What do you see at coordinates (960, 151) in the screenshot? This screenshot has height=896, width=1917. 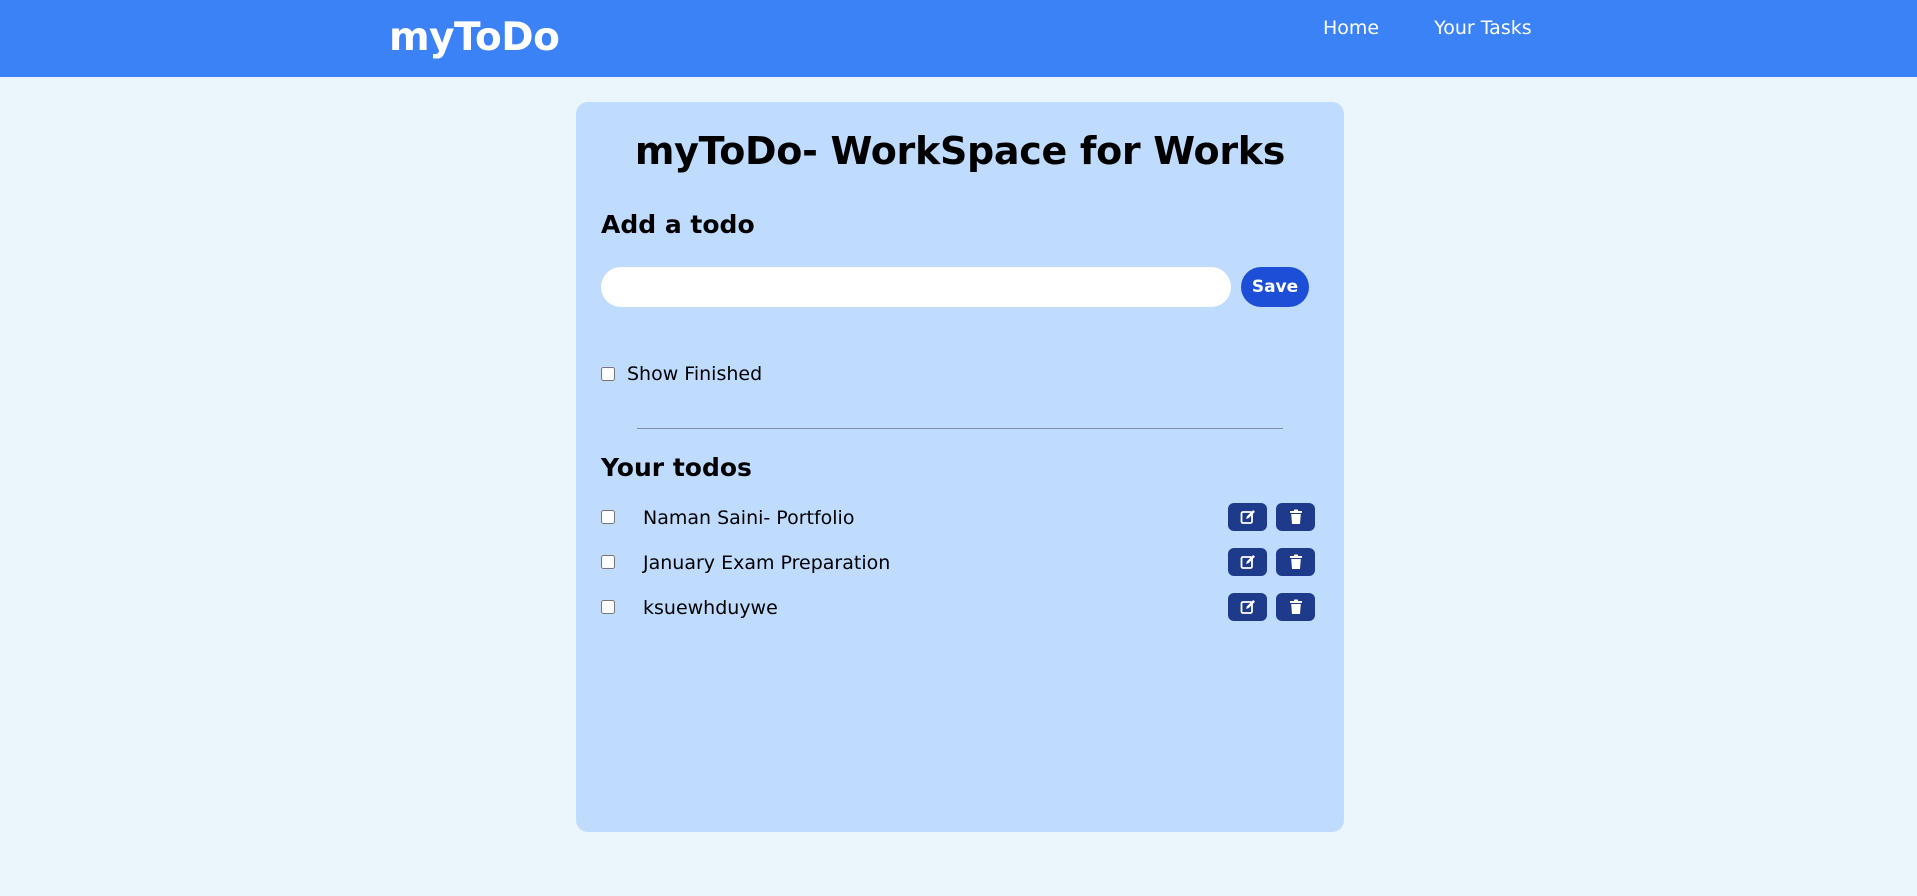 I see `page-title: myToDo- WorkSpace for Works` at bounding box center [960, 151].